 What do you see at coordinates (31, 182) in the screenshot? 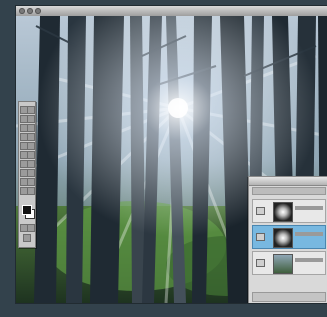
I see `shape-tool-icon` at bounding box center [31, 182].